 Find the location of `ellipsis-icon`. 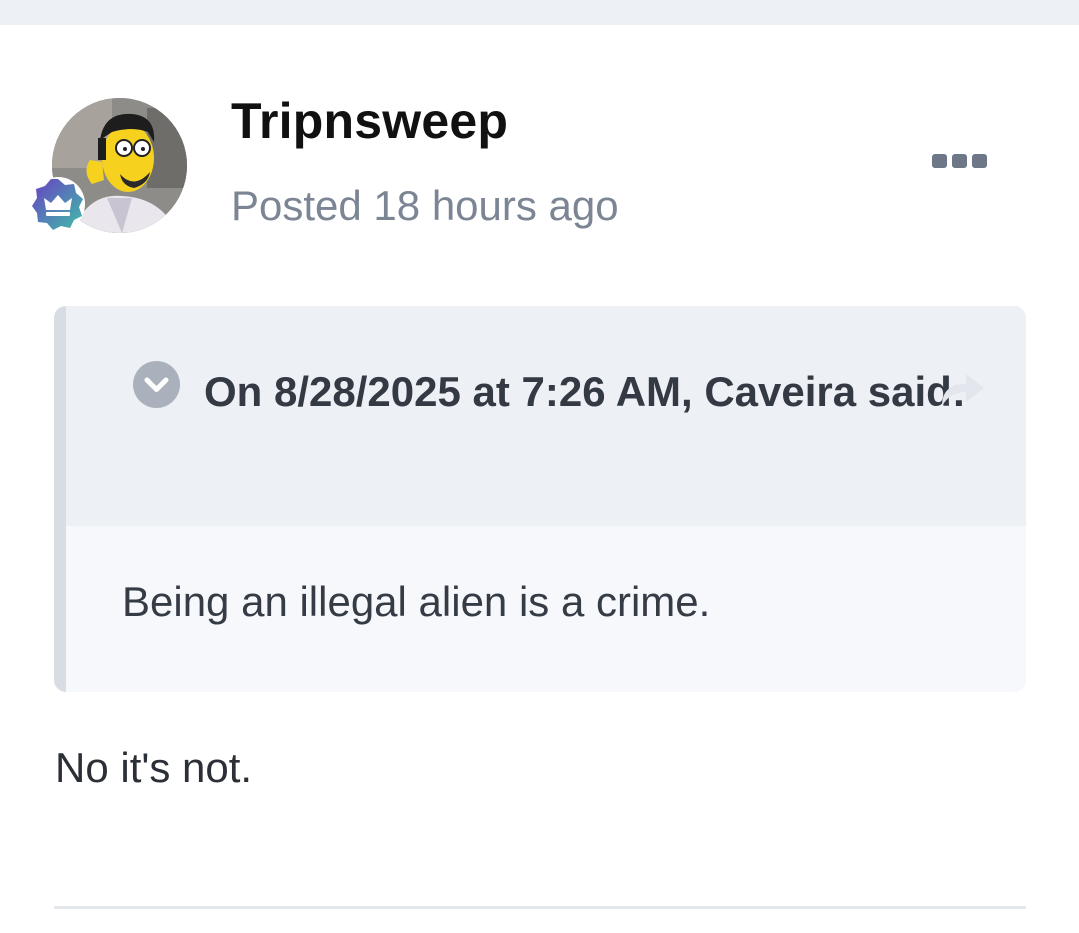

ellipsis-icon is located at coordinates (959, 161).